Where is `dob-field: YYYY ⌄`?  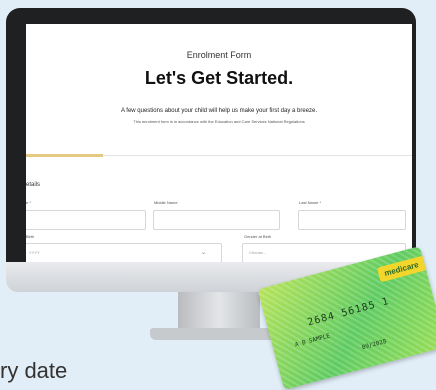
dob-field: YYYY ⌄ is located at coordinates (124, 253).